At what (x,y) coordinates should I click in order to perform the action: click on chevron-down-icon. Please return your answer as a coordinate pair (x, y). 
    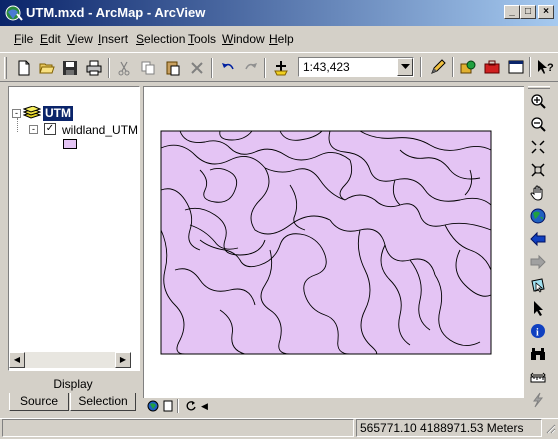
    Looking at the image, I should click on (405, 66).